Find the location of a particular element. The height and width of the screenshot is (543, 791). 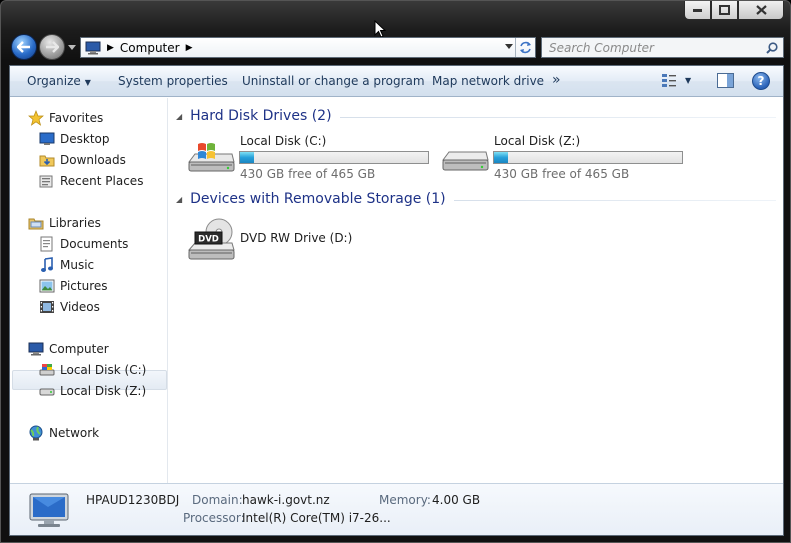

organize-label: Organize is located at coordinates (54, 81).